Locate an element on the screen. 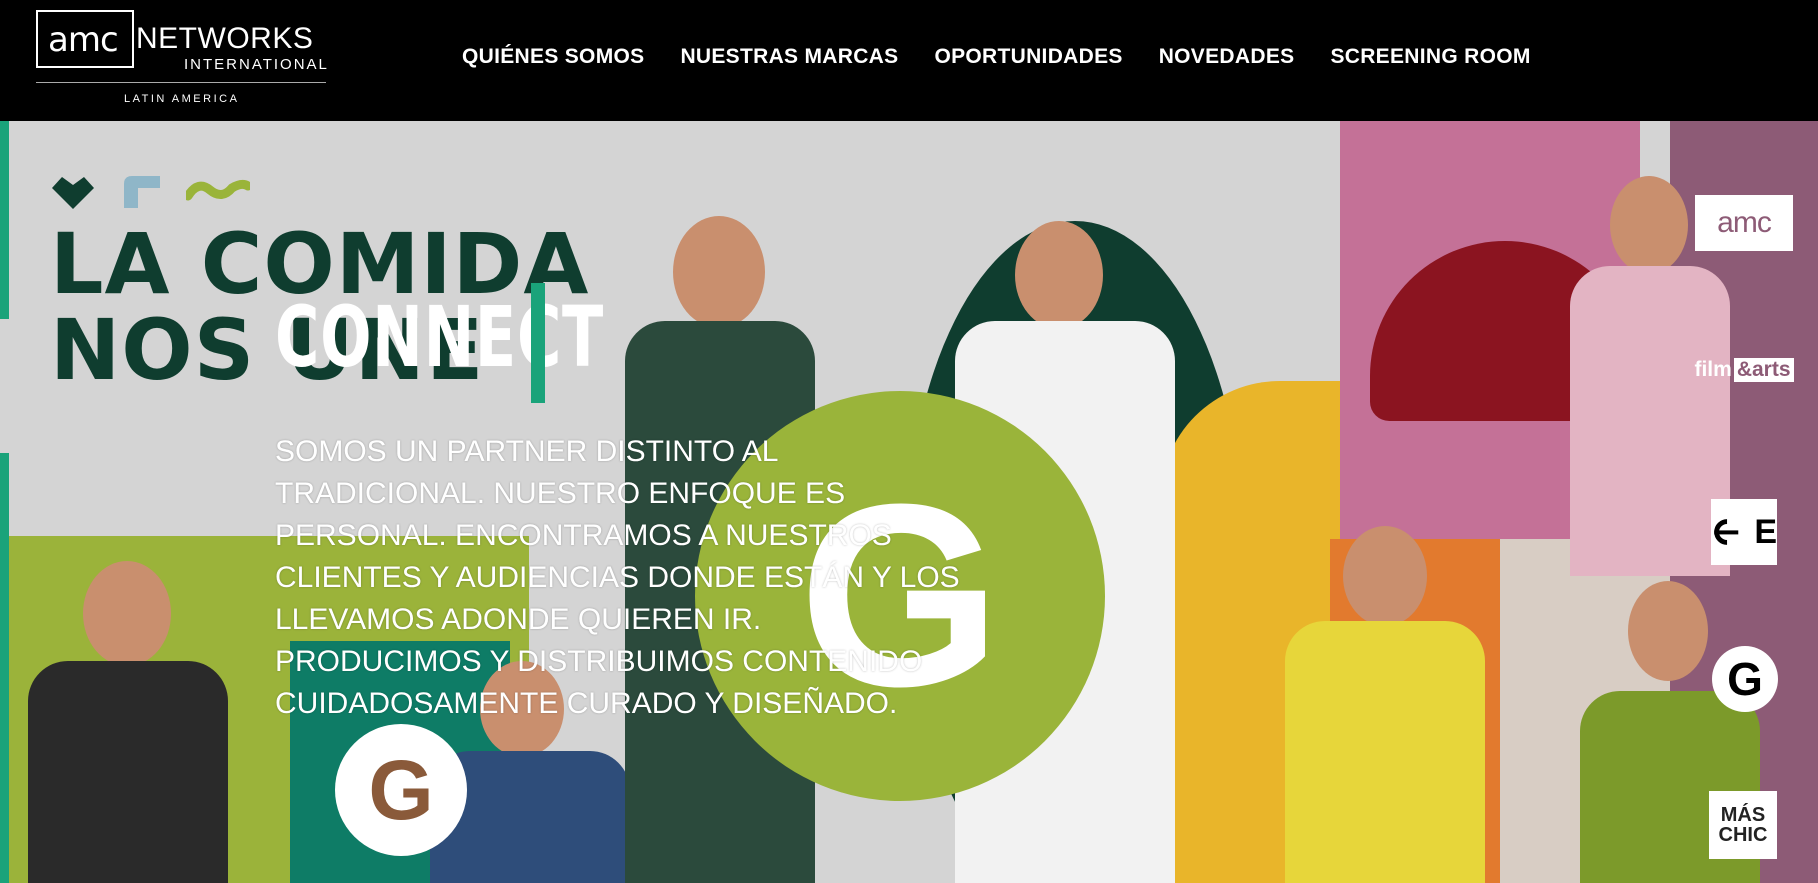  intro-line: SOMOS UN PARTNER DISTINTO AL is located at coordinates (527, 451).